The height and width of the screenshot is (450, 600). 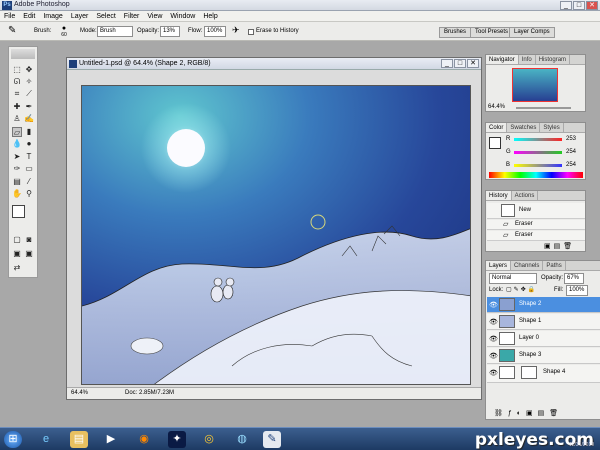 What do you see at coordinates (29, 132) in the screenshot?
I see `gradient-tool-icon: ▮` at bounding box center [29, 132].